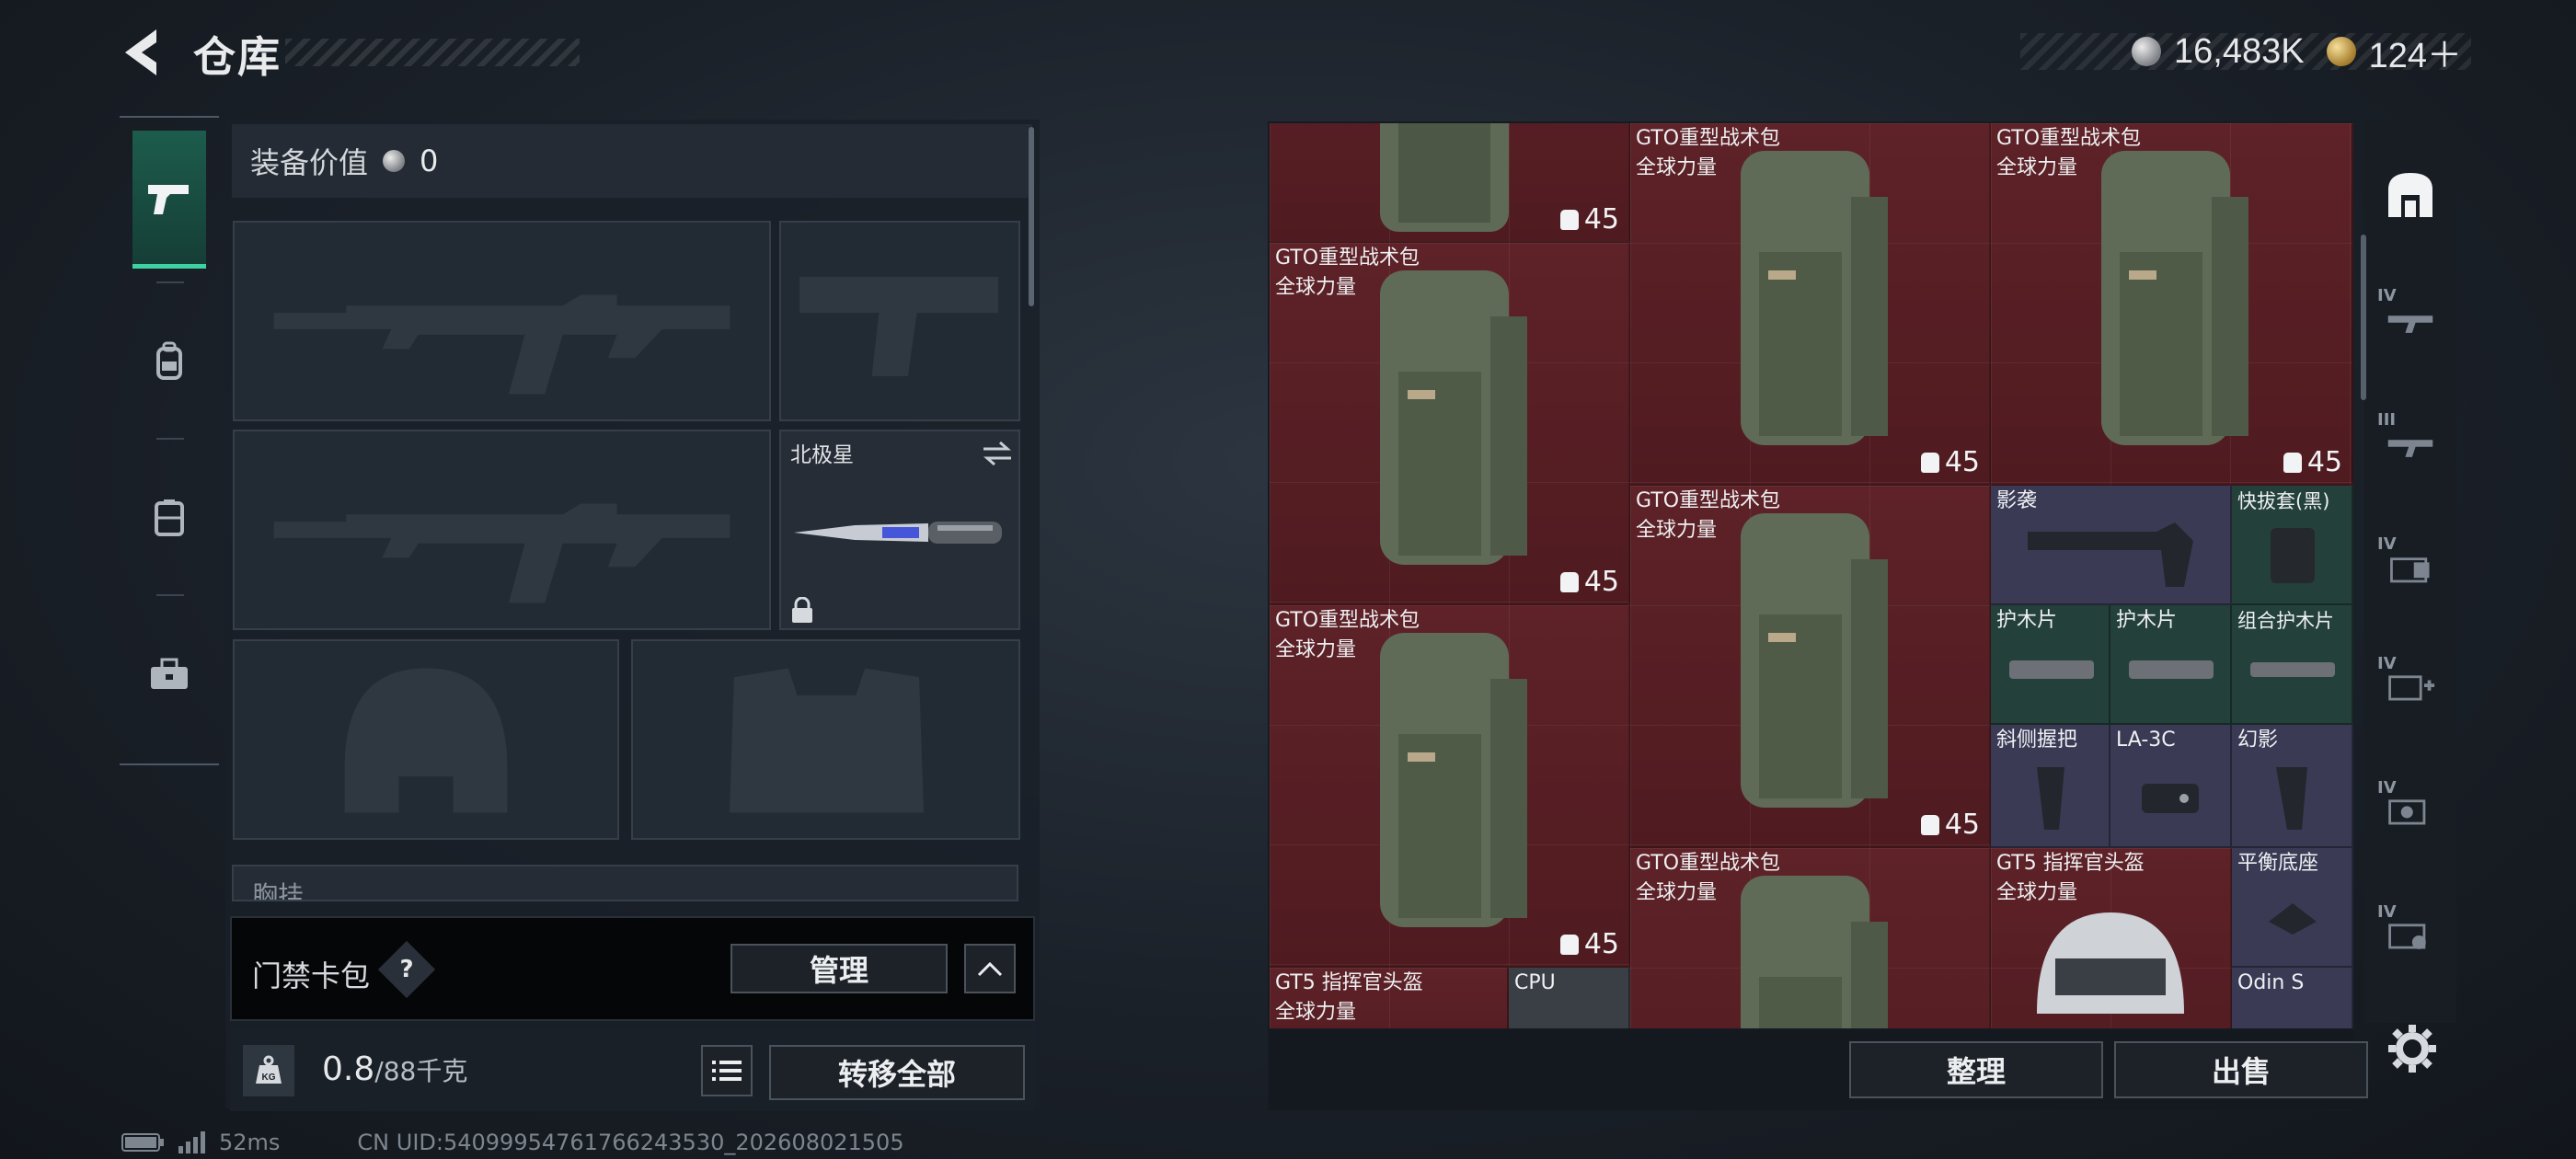 The image size is (2576, 1159). Describe the element at coordinates (2407, 812) in the screenshot. I see `gear-part-icon` at that location.